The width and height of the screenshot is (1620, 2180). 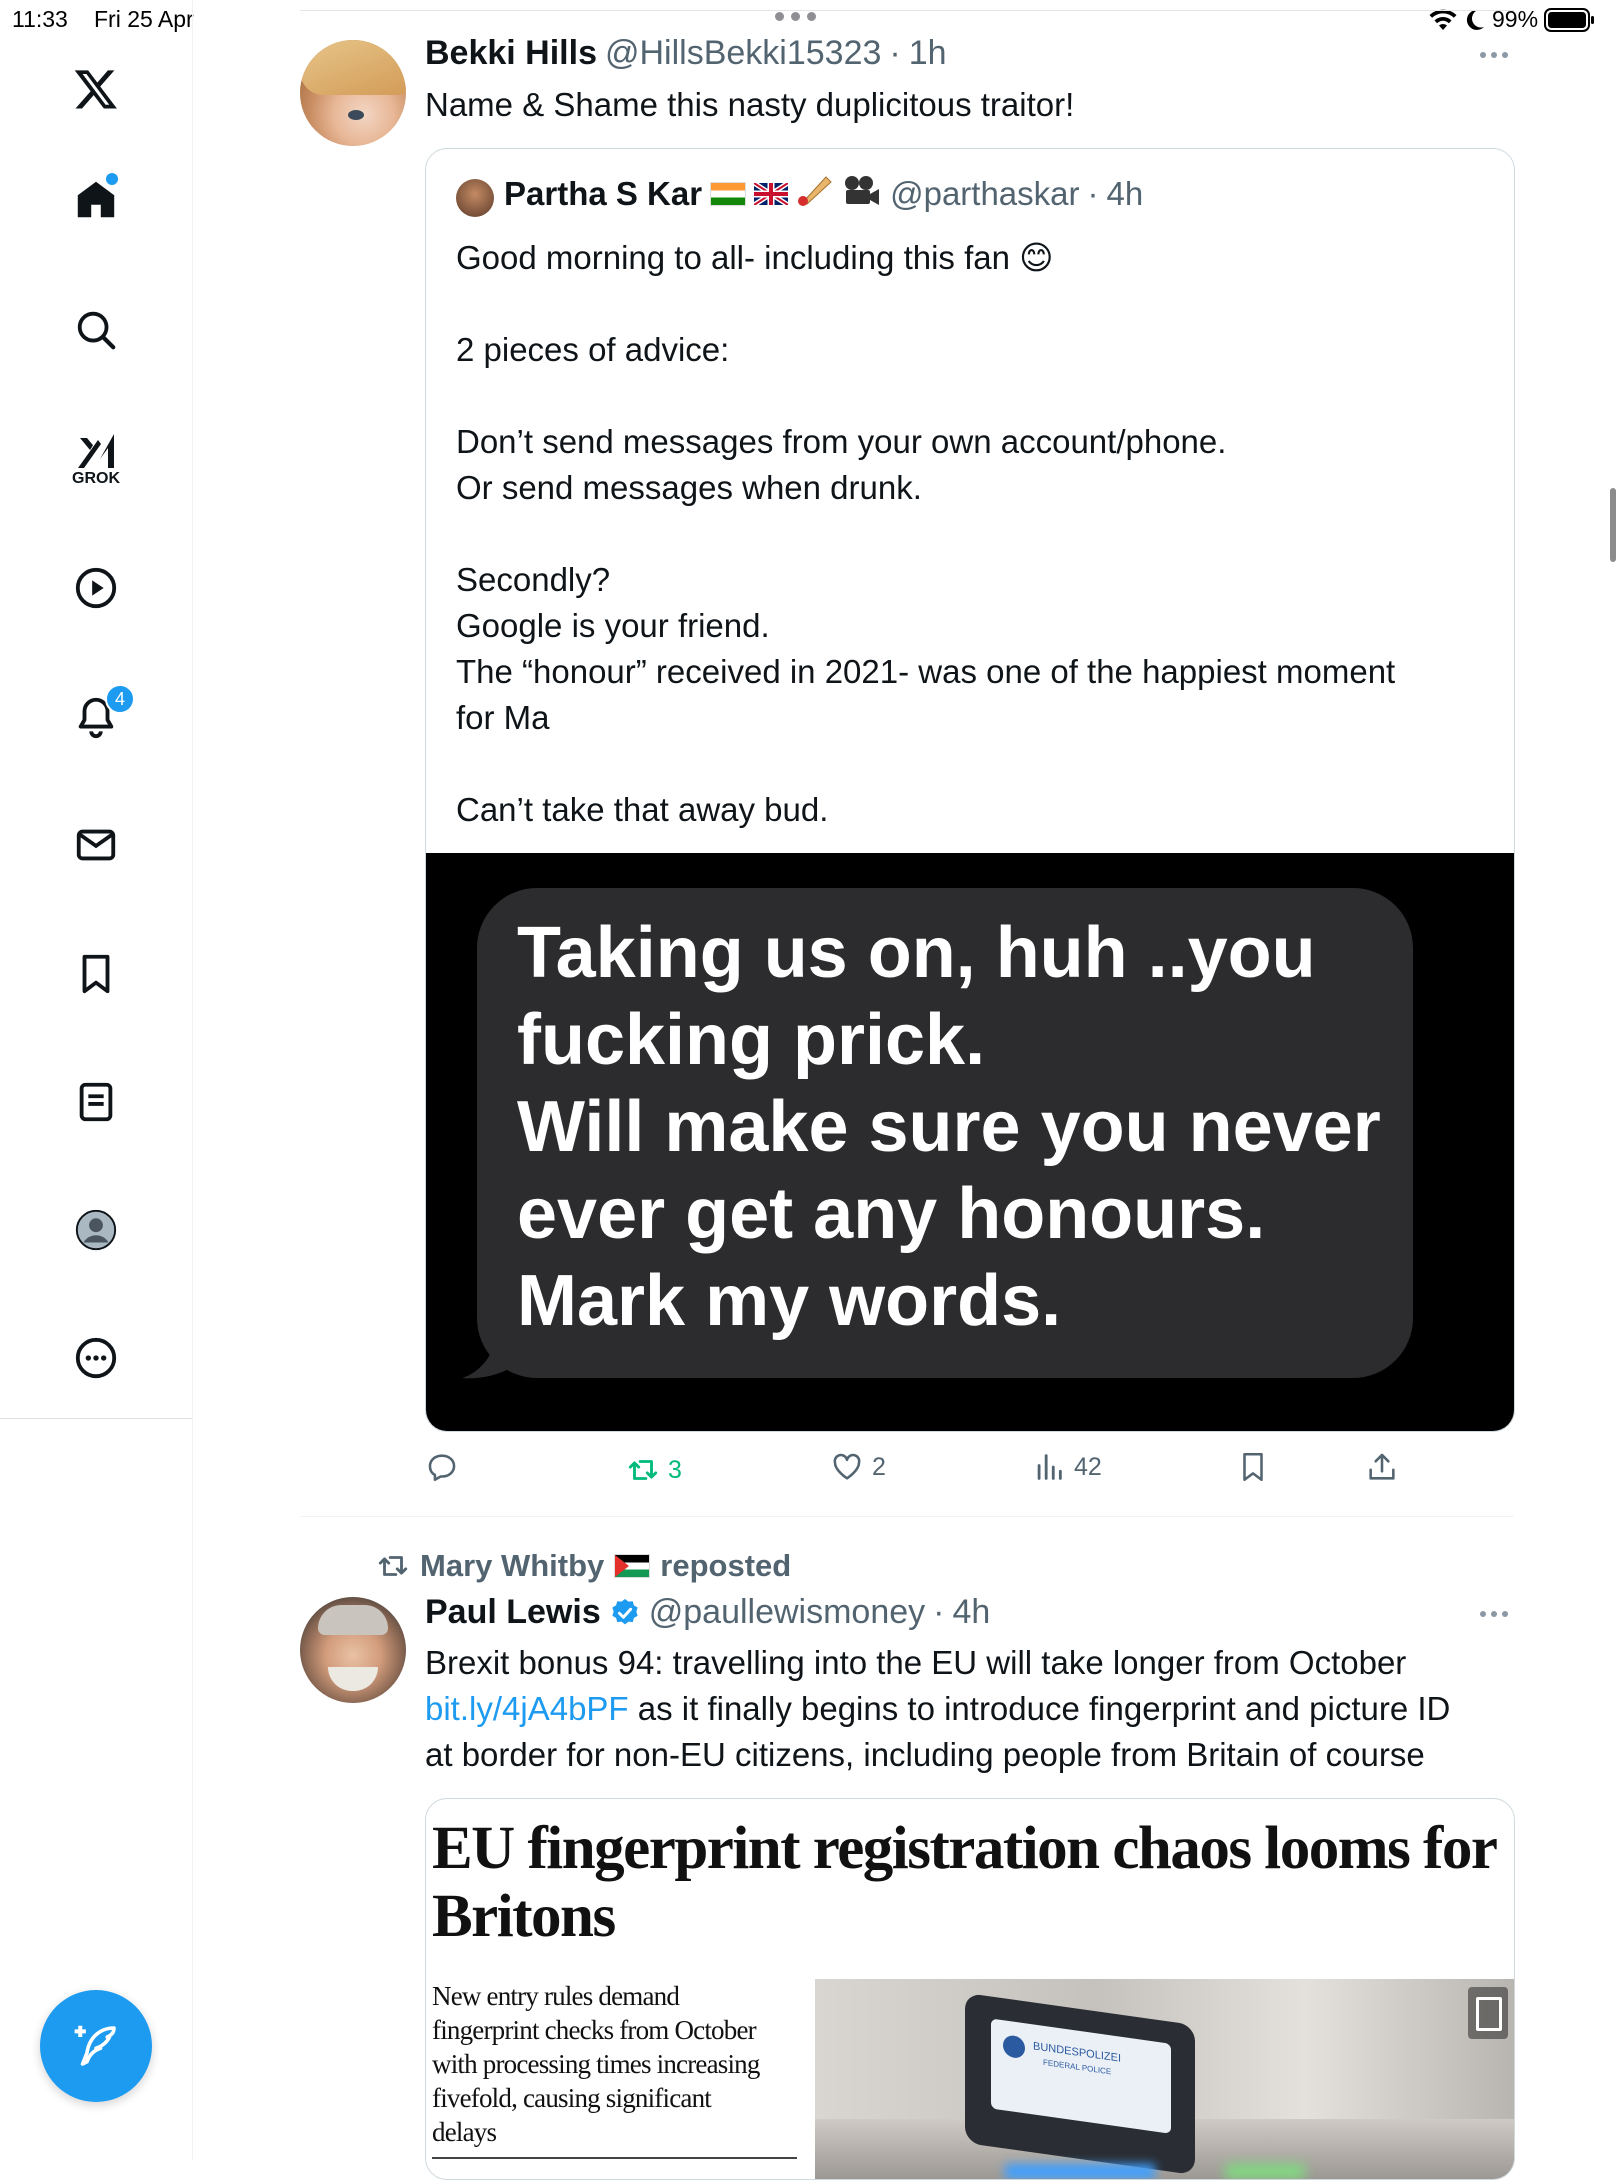 What do you see at coordinates (613, 625) in the screenshot?
I see `quote-line: Google is your friend.` at bounding box center [613, 625].